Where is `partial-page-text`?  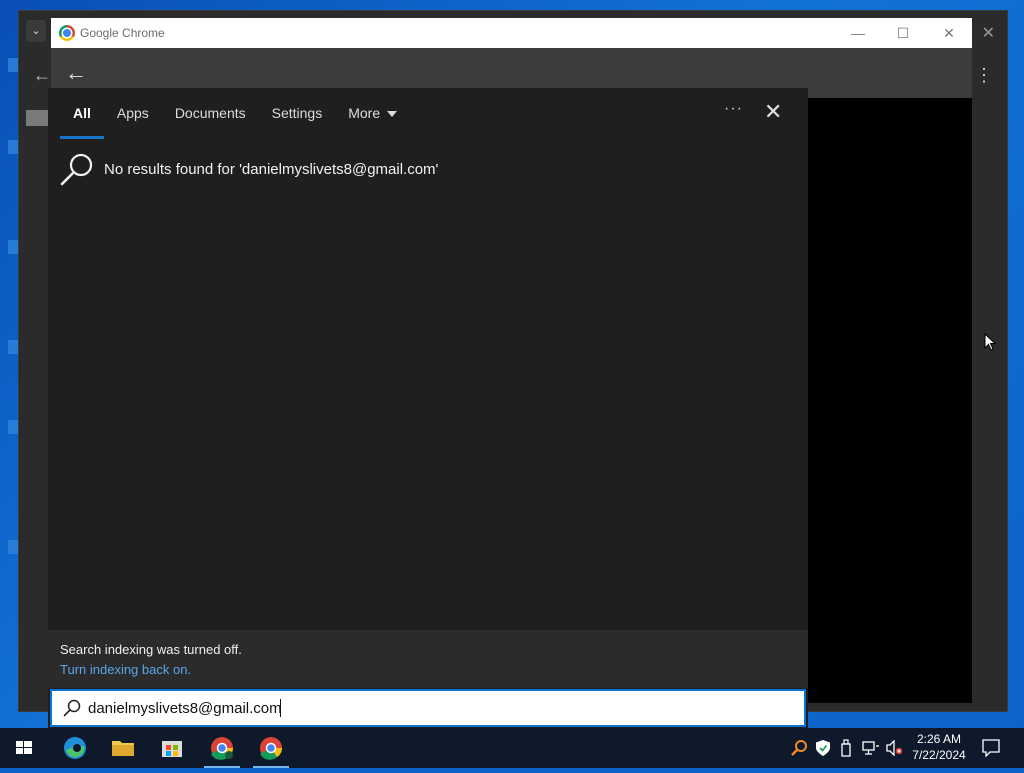 partial-page-text is located at coordinates (37, 118).